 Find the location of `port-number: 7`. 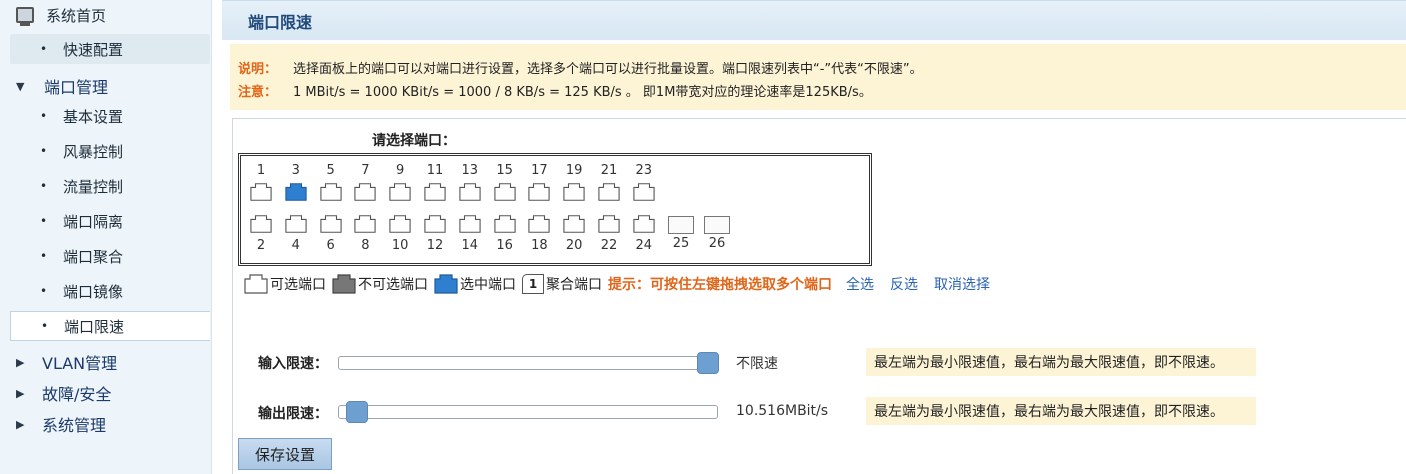

port-number: 7 is located at coordinates (365, 170).